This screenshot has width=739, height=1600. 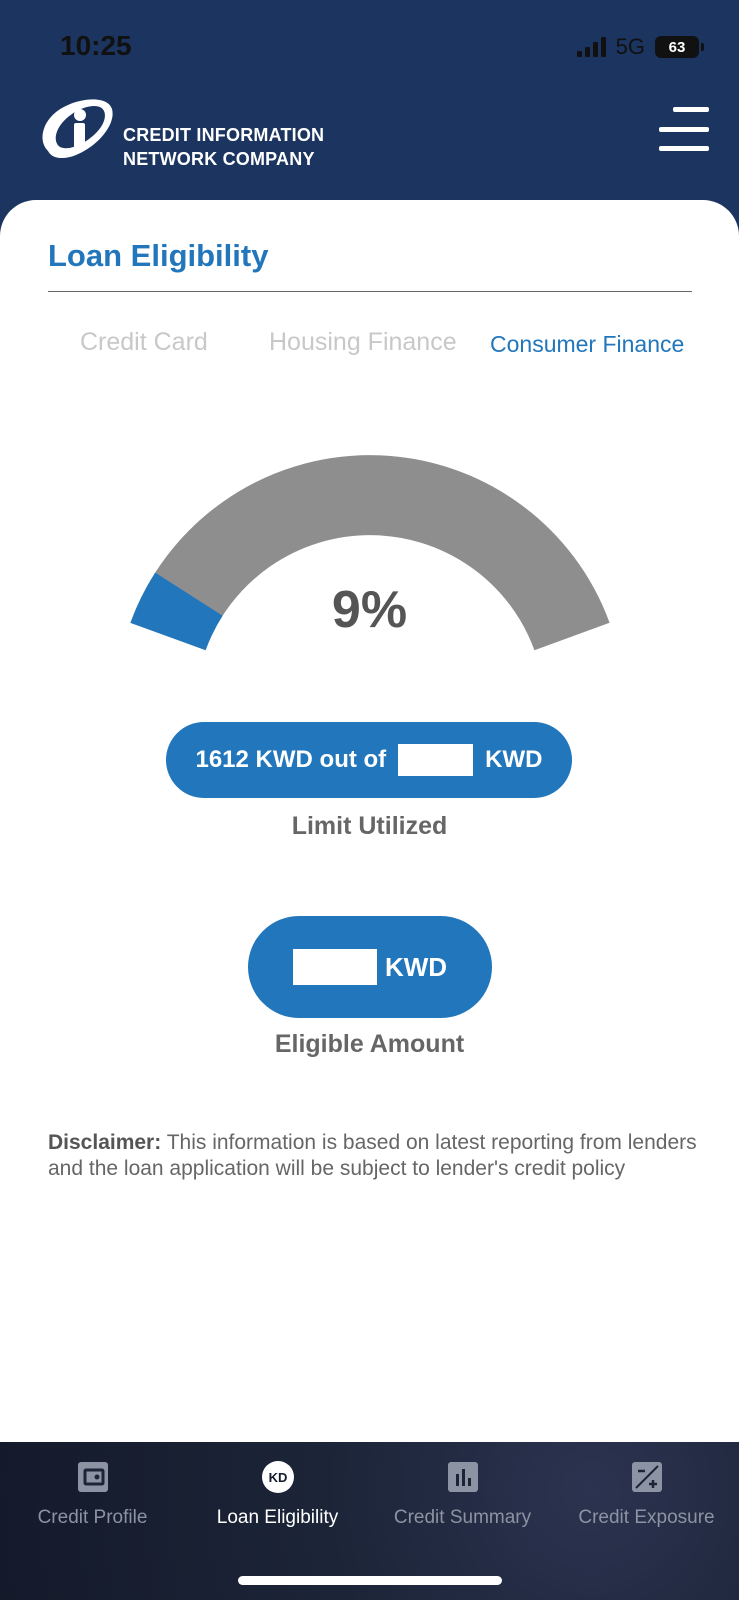 I want to click on nav-label: Credit Exposure, so click(x=646, y=1517).